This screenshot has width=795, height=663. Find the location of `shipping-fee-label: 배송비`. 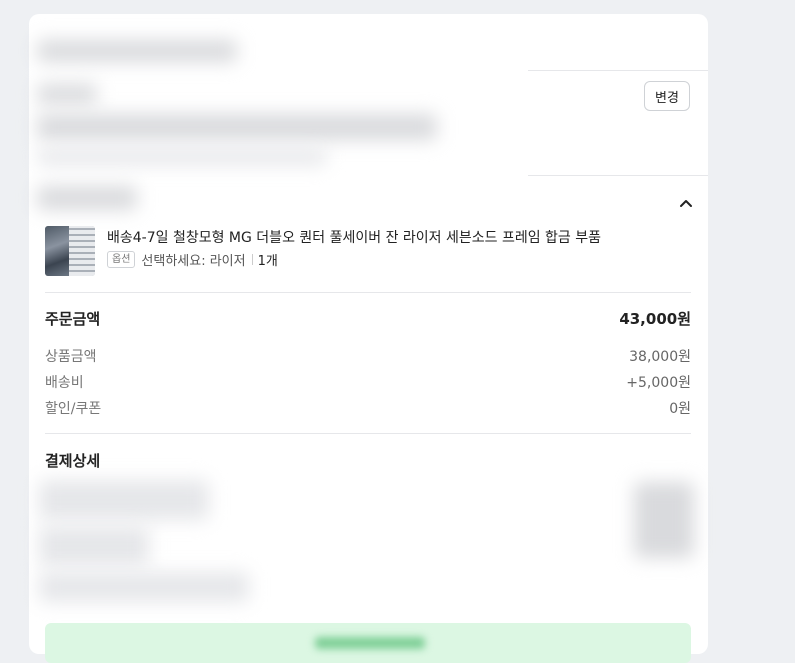

shipping-fee-label: 배송비 is located at coordinates (64, 383).